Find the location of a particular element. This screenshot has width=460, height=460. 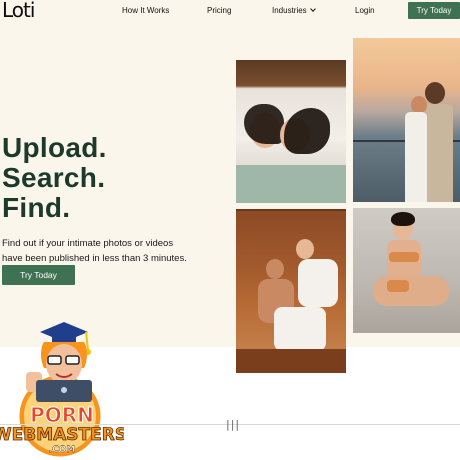

headline-line-search: Search. is located at coordinates (54, 177).